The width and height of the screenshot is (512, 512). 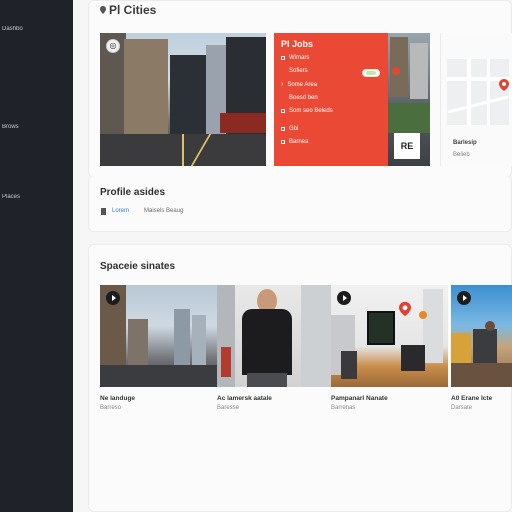 I want to click on sidebar-item-places: Places, so click(x=30, y=197).